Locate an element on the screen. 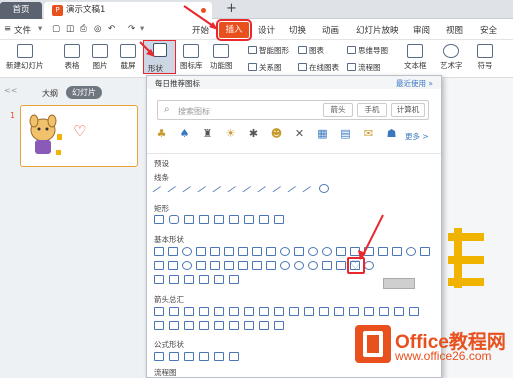  office26-watermark: Office教程网 www.office26.com is located at coordinates (434, 350).